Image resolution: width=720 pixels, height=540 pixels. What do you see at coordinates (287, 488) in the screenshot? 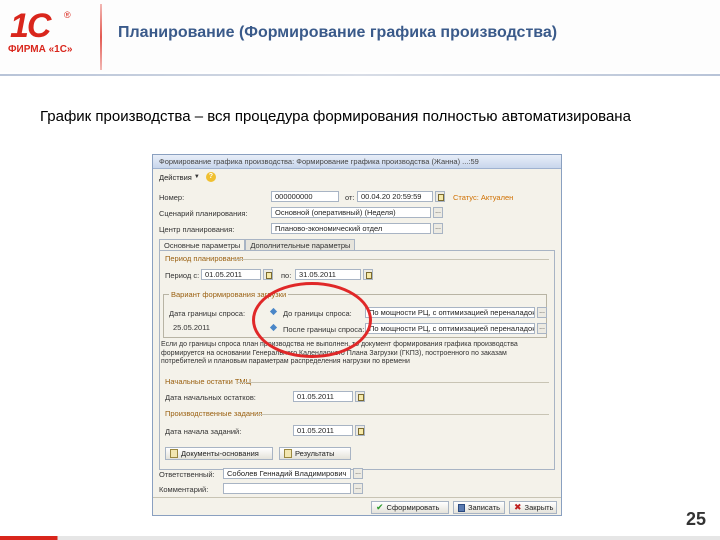
I see `comment-field` at bounding box center [287, 488].